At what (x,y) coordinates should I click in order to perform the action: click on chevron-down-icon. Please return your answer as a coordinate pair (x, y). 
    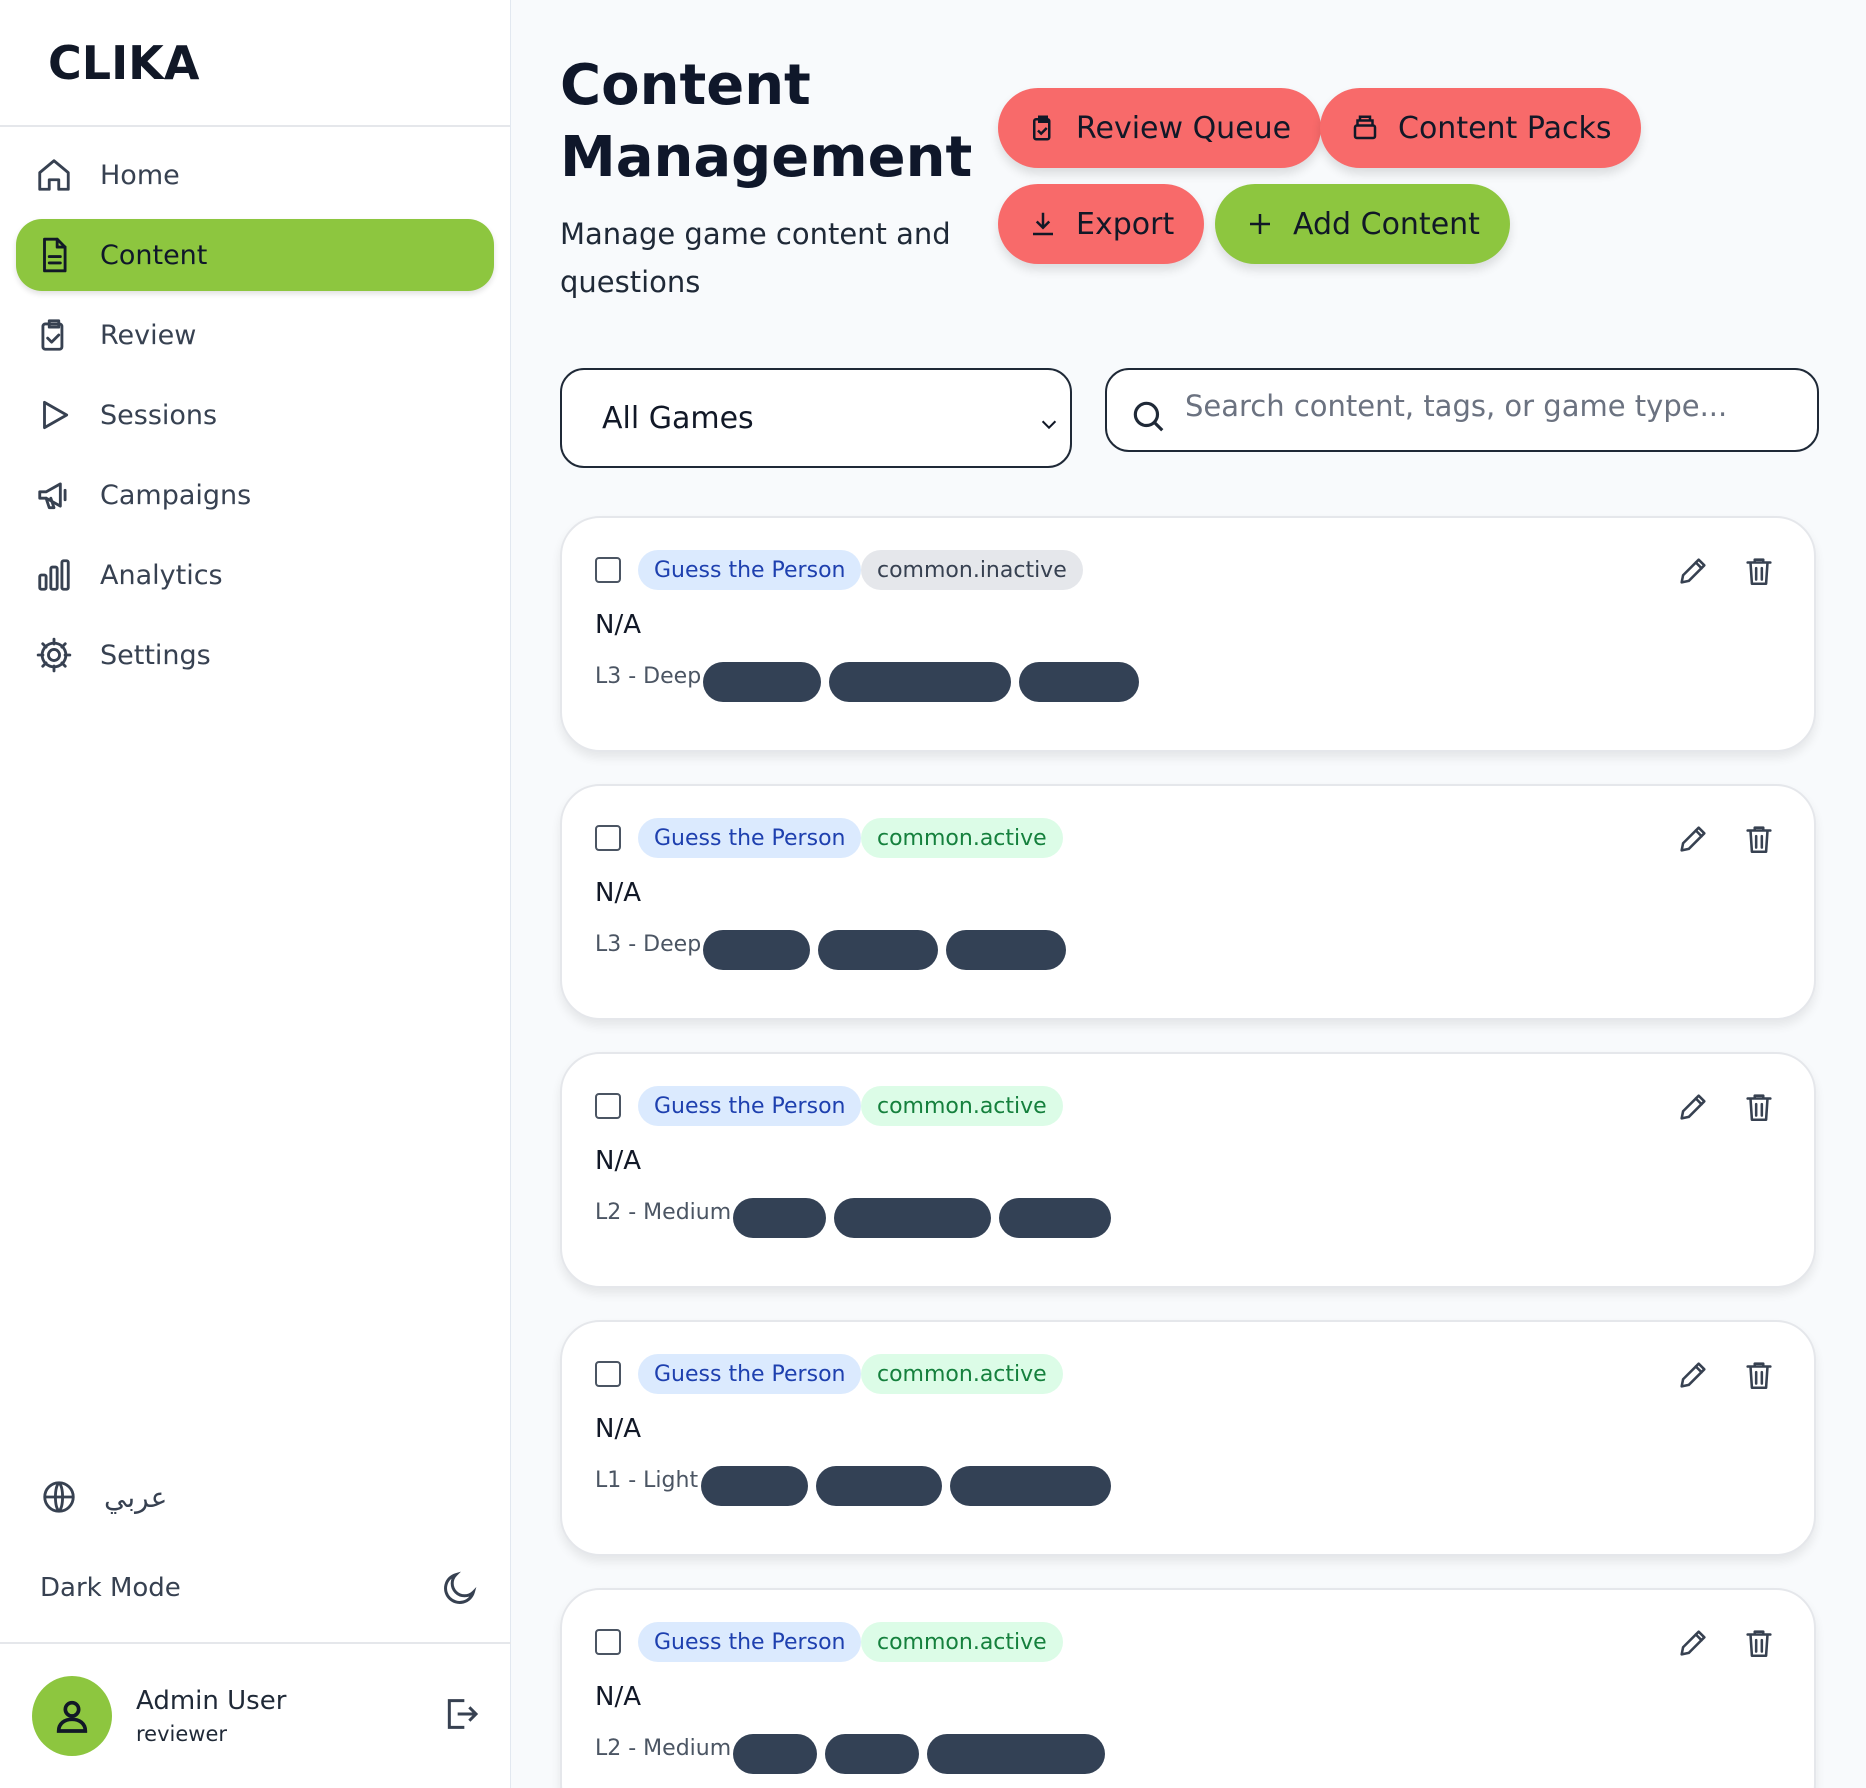
    Looking at the image, I should click on (1049, 425).